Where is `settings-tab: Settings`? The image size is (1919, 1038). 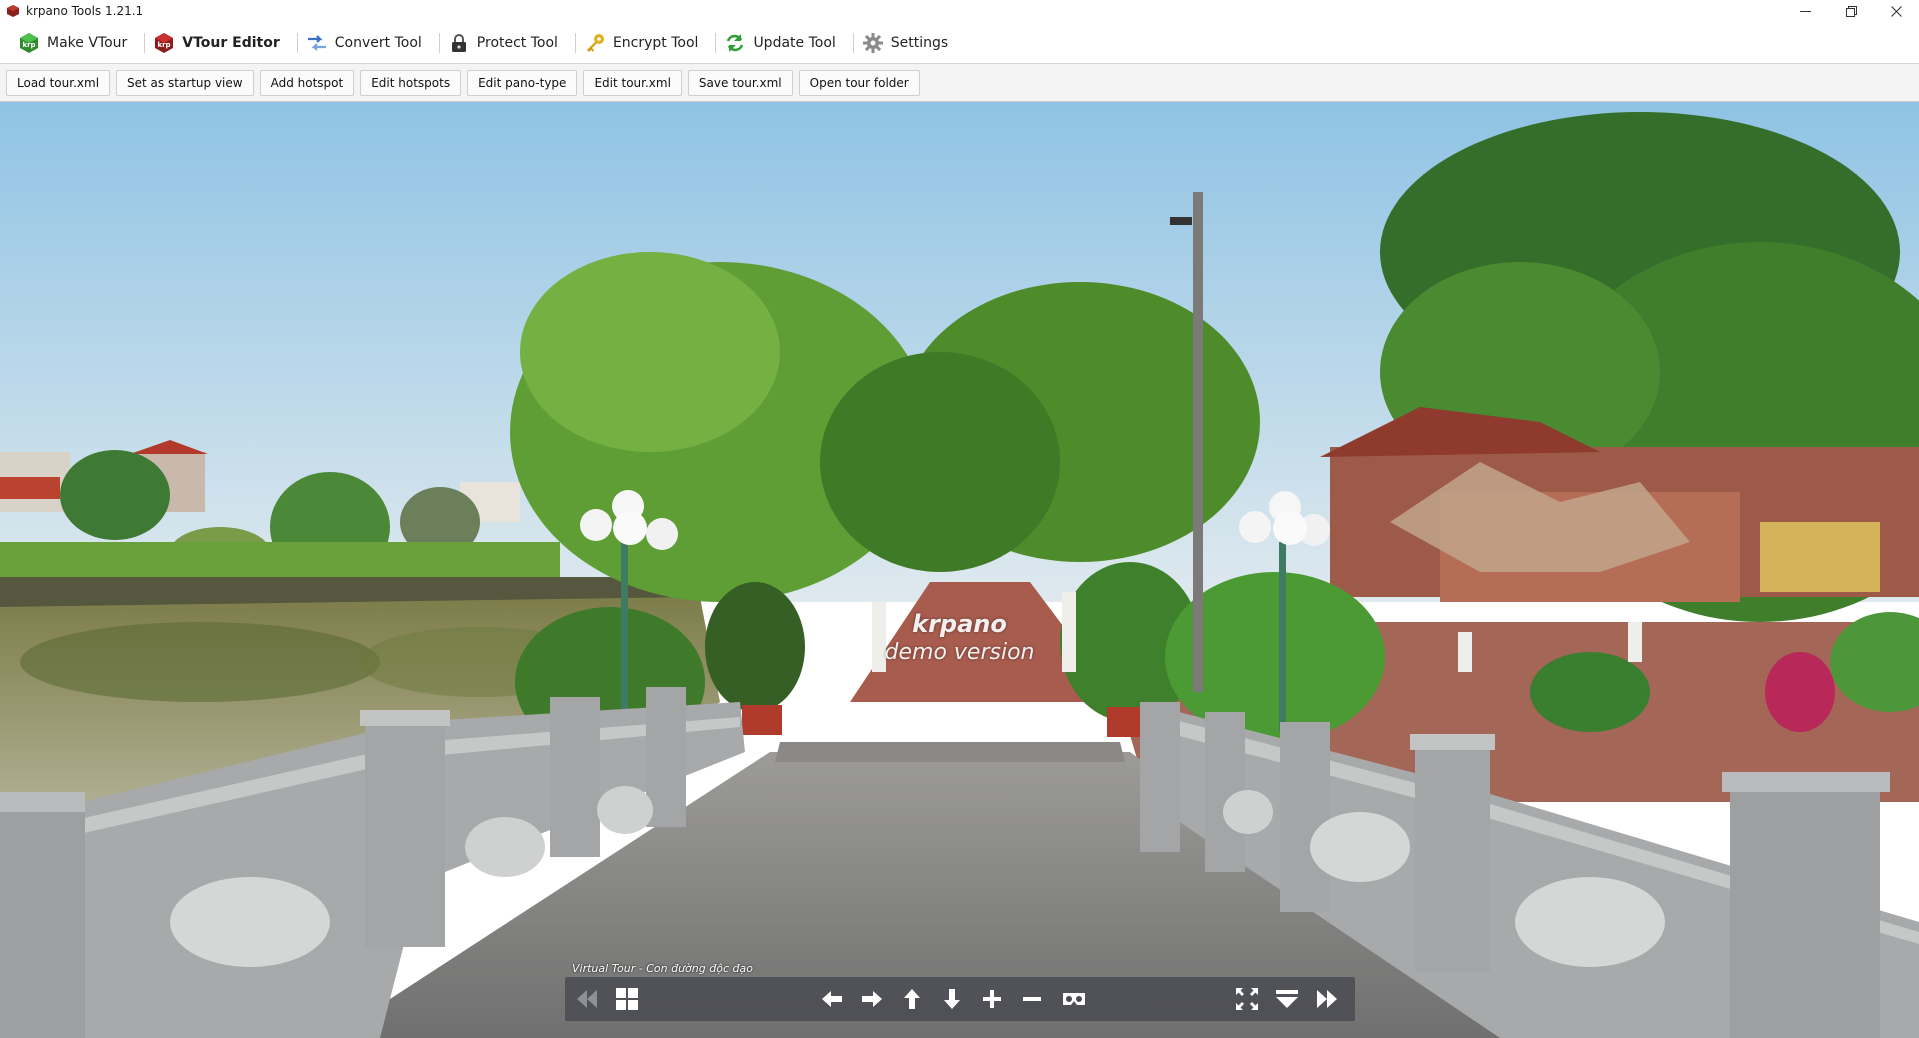
settings-tab: Settings is located at coordinates (907, 43).